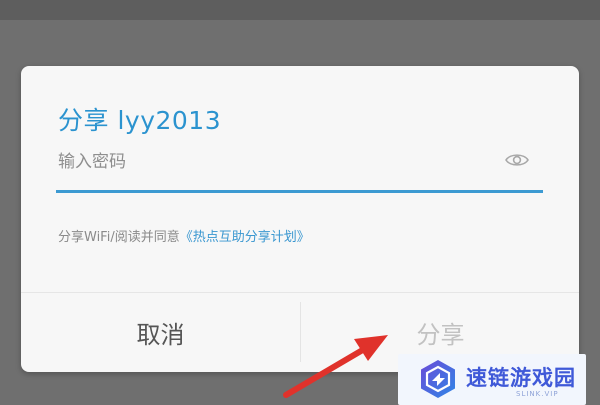  I want to click on watermark-logo-icon, so click(438, 379).